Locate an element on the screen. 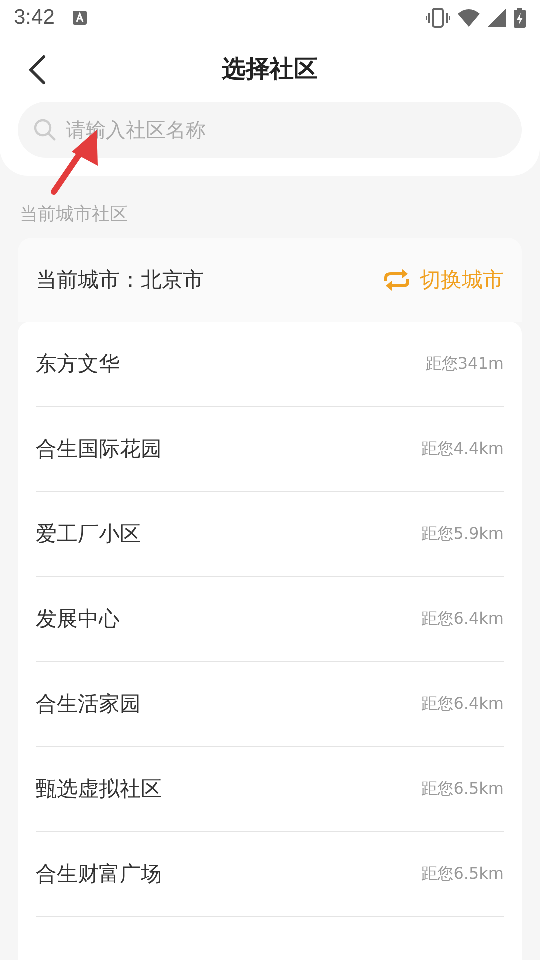  section-label: 当前城市社区 is located at coordinates (74, 215).